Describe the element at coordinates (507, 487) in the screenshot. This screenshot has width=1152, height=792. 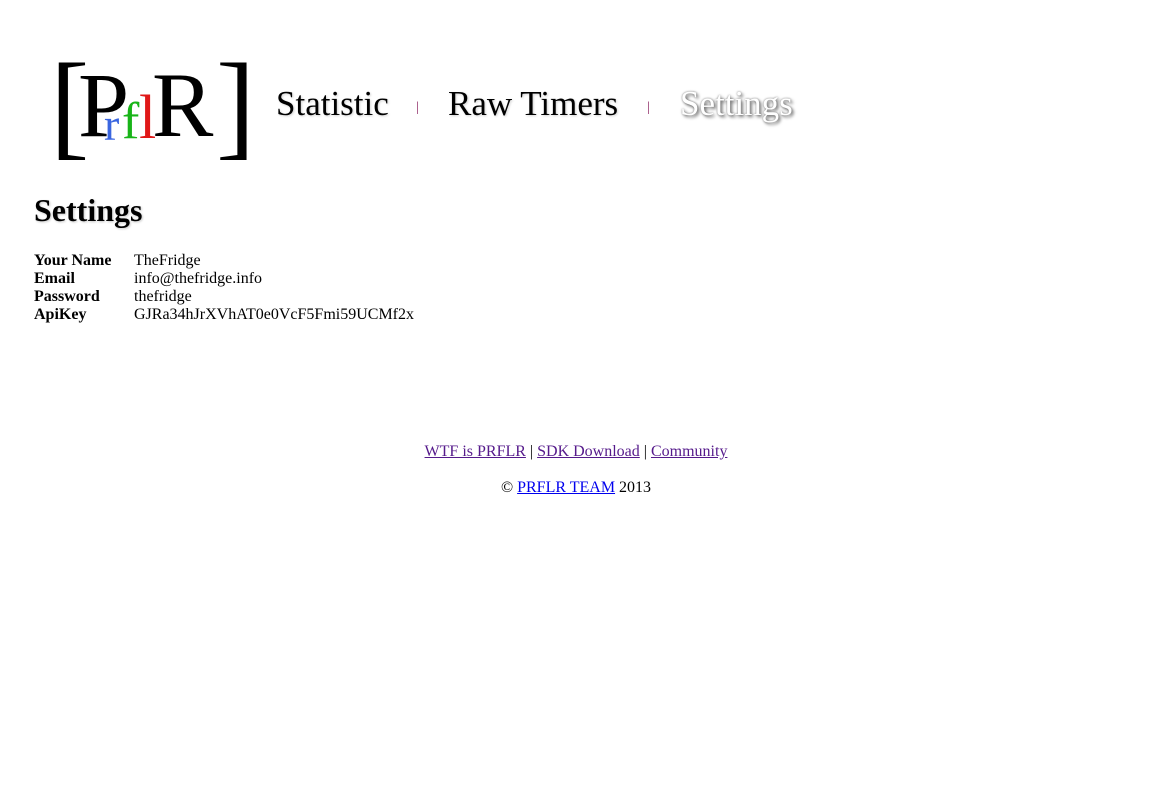
I see `copyright-symbol: ©` at that location.